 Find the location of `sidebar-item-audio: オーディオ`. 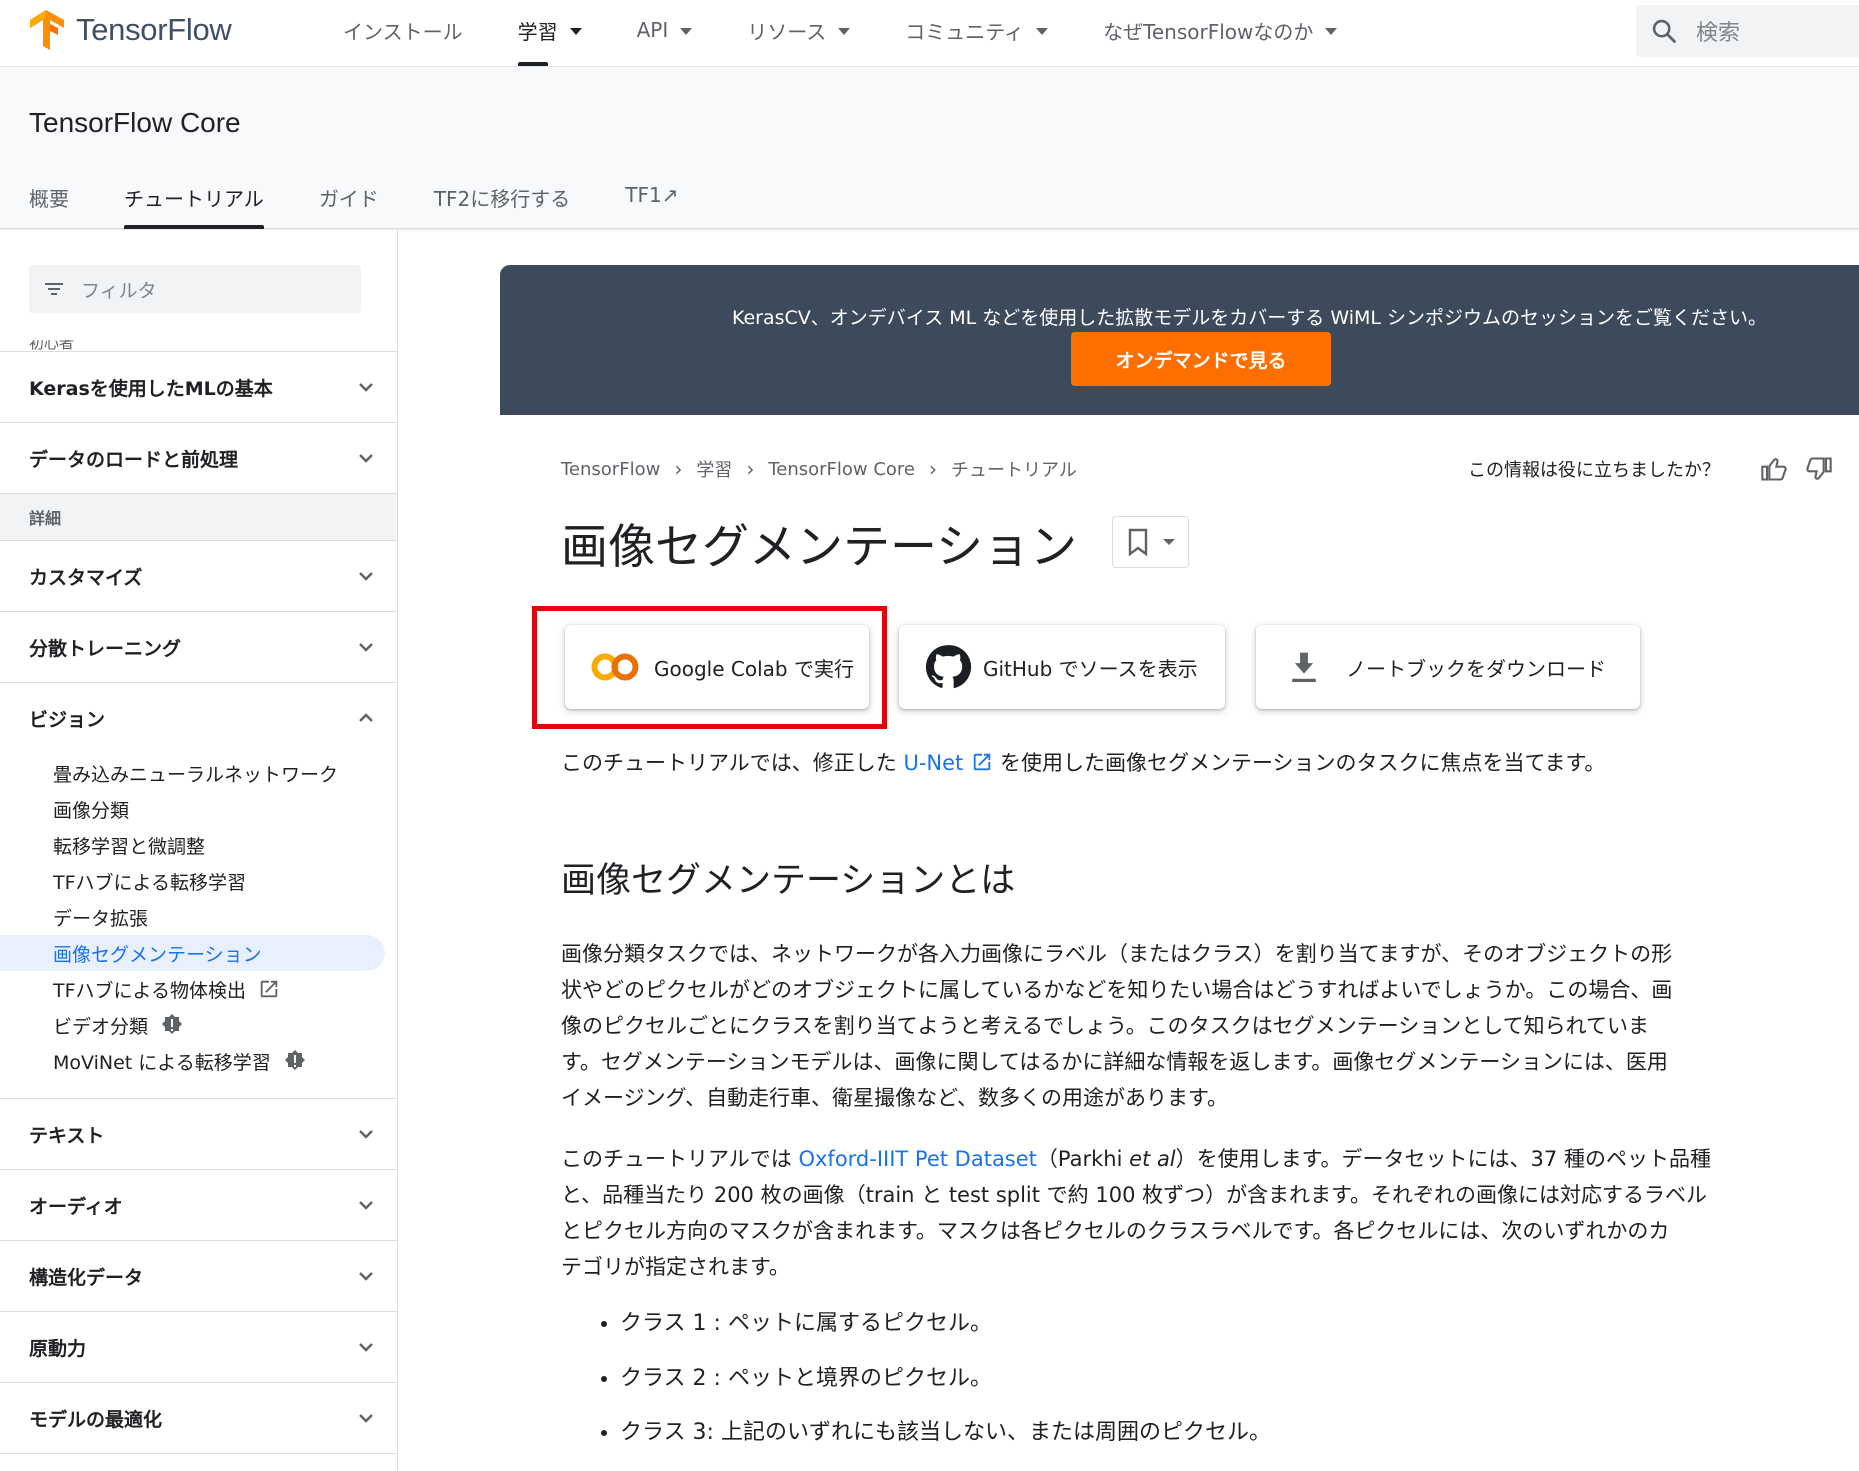

sidebar-item-audio: オーディオ is located at coordinates (198, 1205).